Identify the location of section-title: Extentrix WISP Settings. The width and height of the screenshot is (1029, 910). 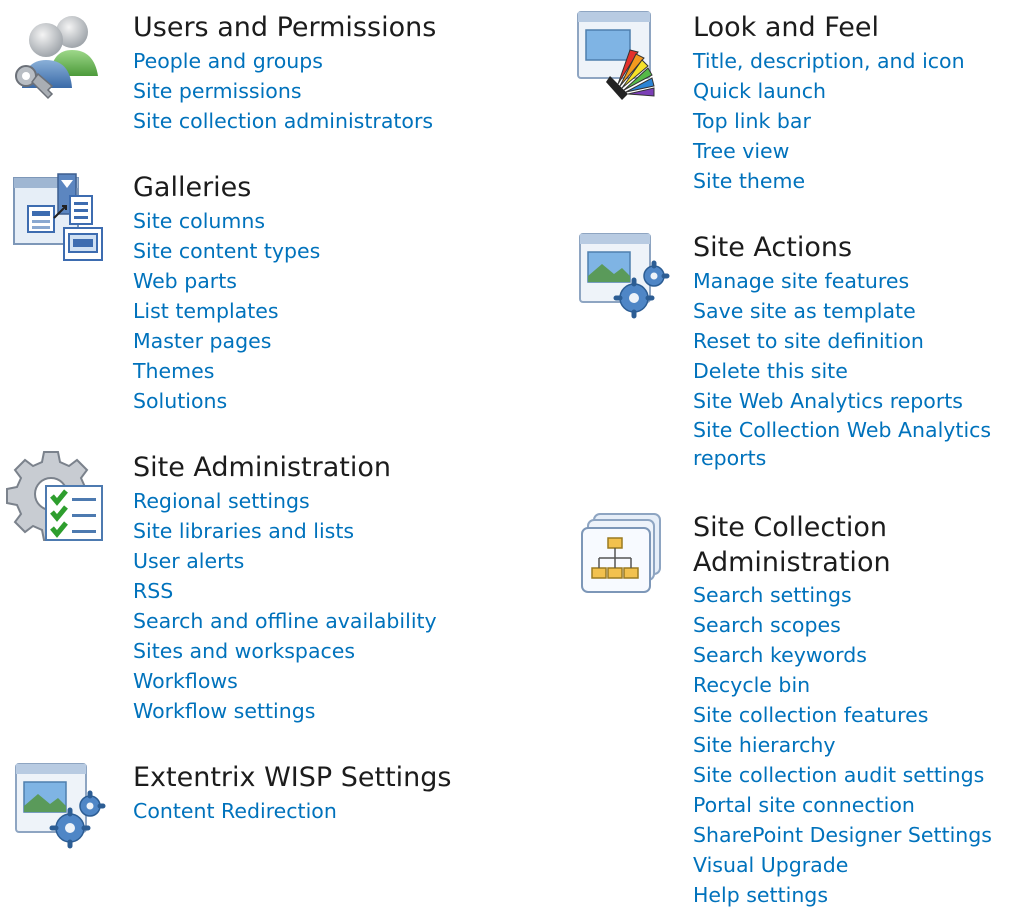
(292, 777).